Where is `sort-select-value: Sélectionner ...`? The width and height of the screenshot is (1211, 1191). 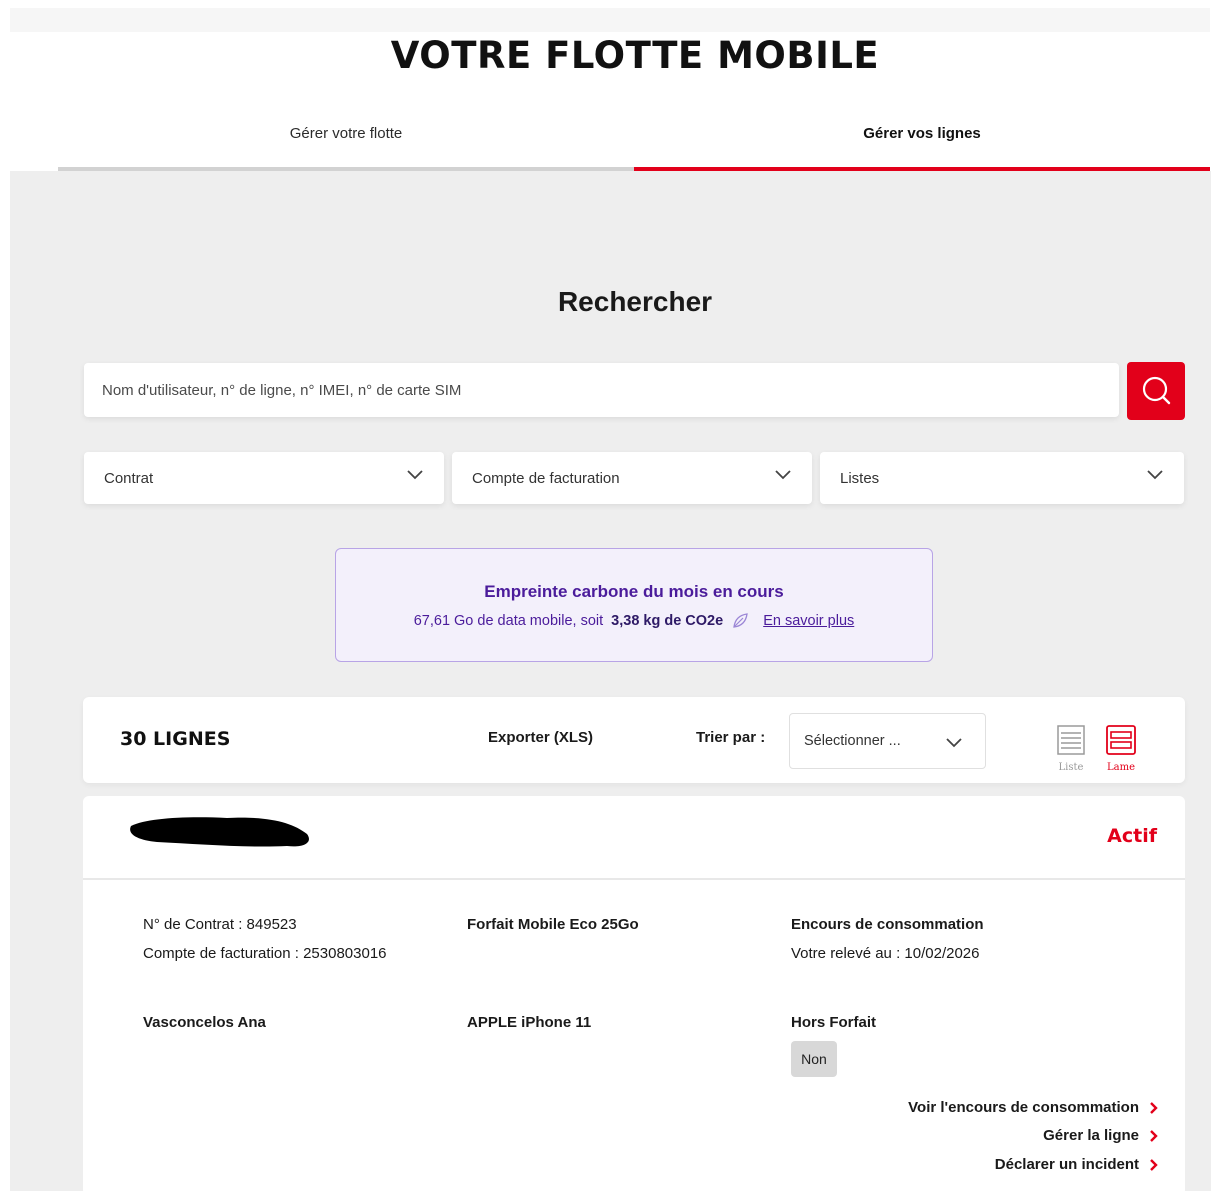
sort-select-value: Sélectionner ... is located at coordinates (852, 741).